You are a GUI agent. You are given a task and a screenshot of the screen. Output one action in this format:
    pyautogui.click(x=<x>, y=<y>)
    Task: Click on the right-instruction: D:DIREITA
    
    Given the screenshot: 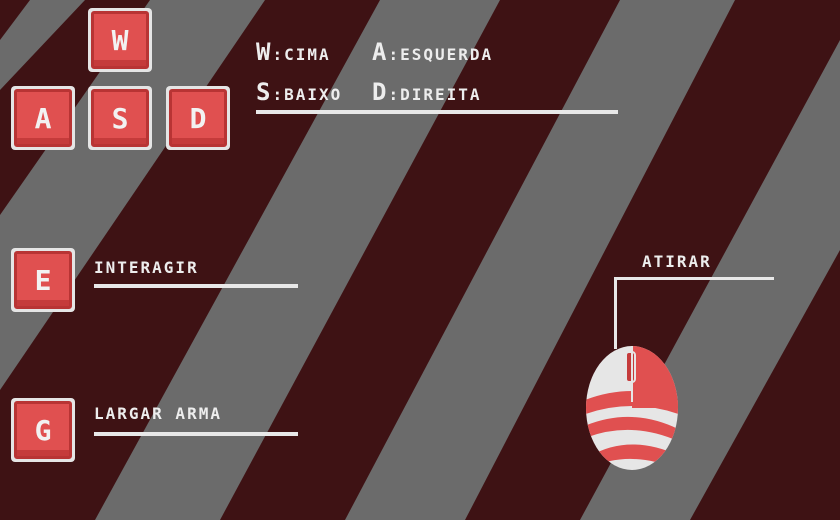 What is the action you would take?
    pyautogui.click(x=427, y=92)
    